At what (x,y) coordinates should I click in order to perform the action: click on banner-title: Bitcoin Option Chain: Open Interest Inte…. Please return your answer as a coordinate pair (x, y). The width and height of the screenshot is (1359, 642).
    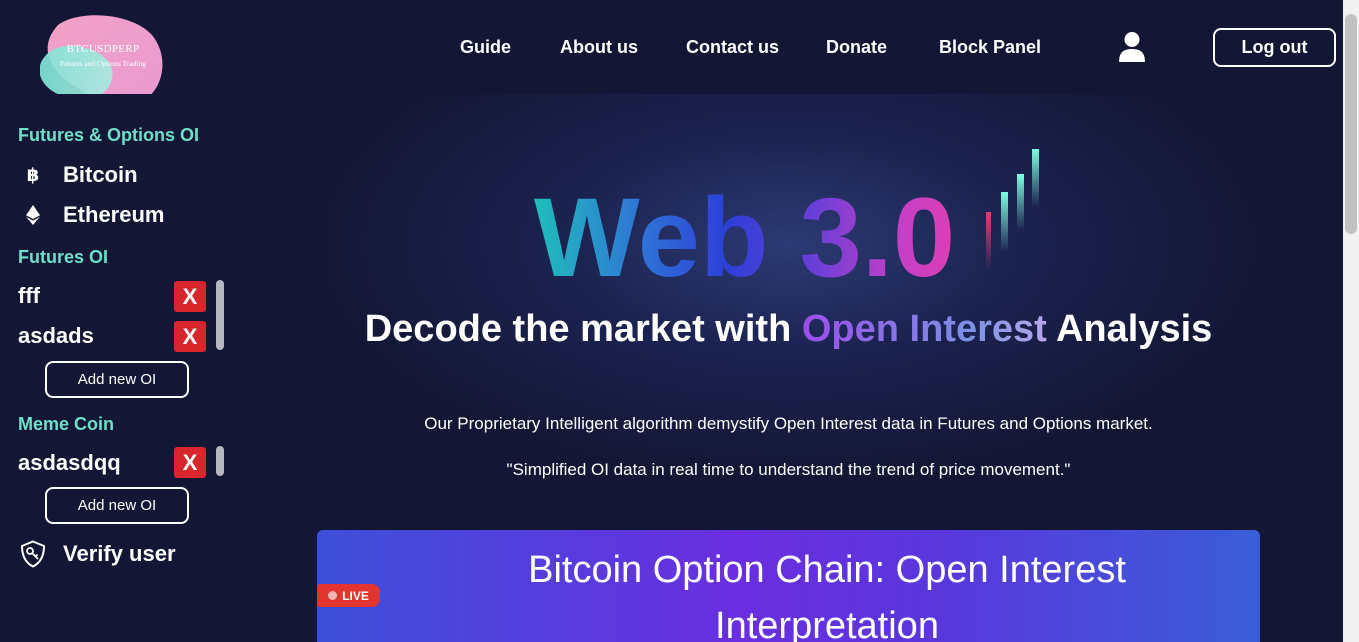
    Looking at the image, I should click on (827, 595).